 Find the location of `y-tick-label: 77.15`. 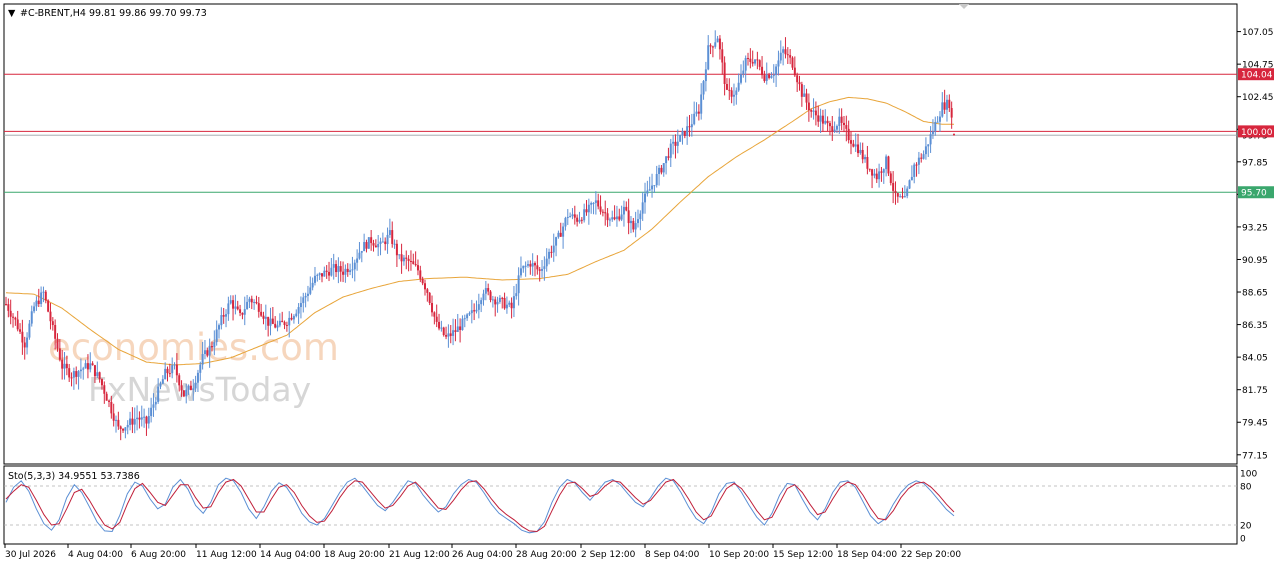

y-tick-label: 77.15 is located at coordinates (1255, 456).